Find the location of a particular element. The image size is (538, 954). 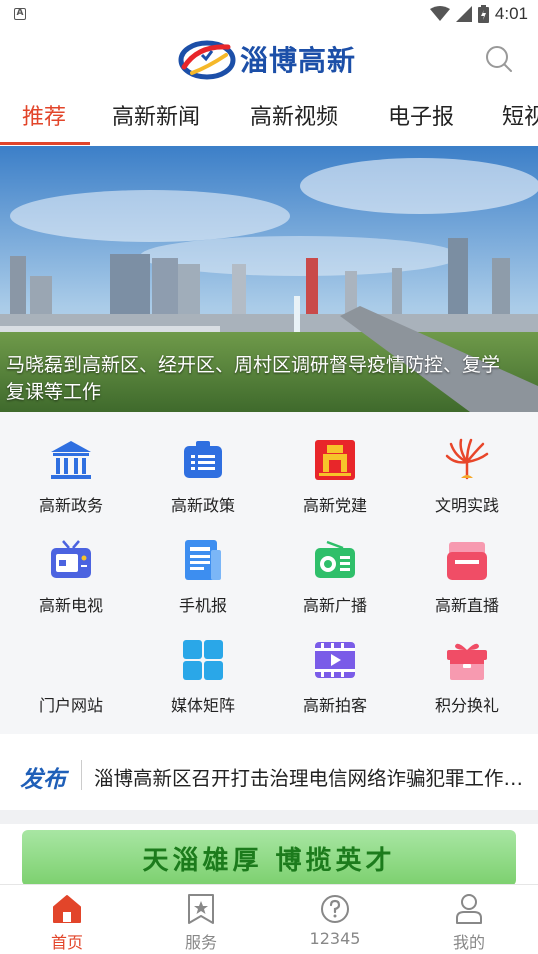

nav-label: 首页 is located at coordinates (66, 942).